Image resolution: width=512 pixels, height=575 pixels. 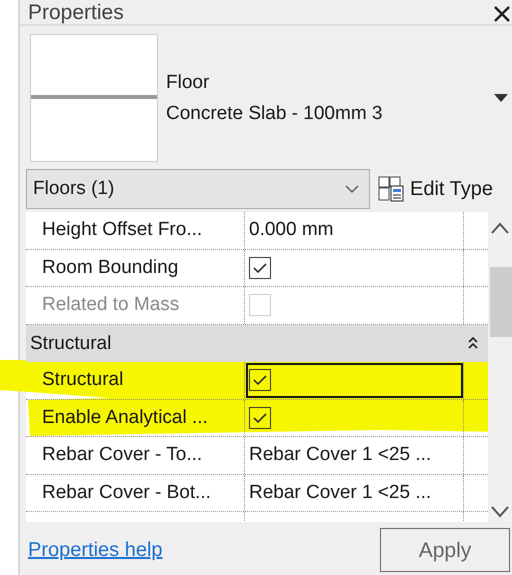 I want to click on selected-cell, so click(x=354, y=380).